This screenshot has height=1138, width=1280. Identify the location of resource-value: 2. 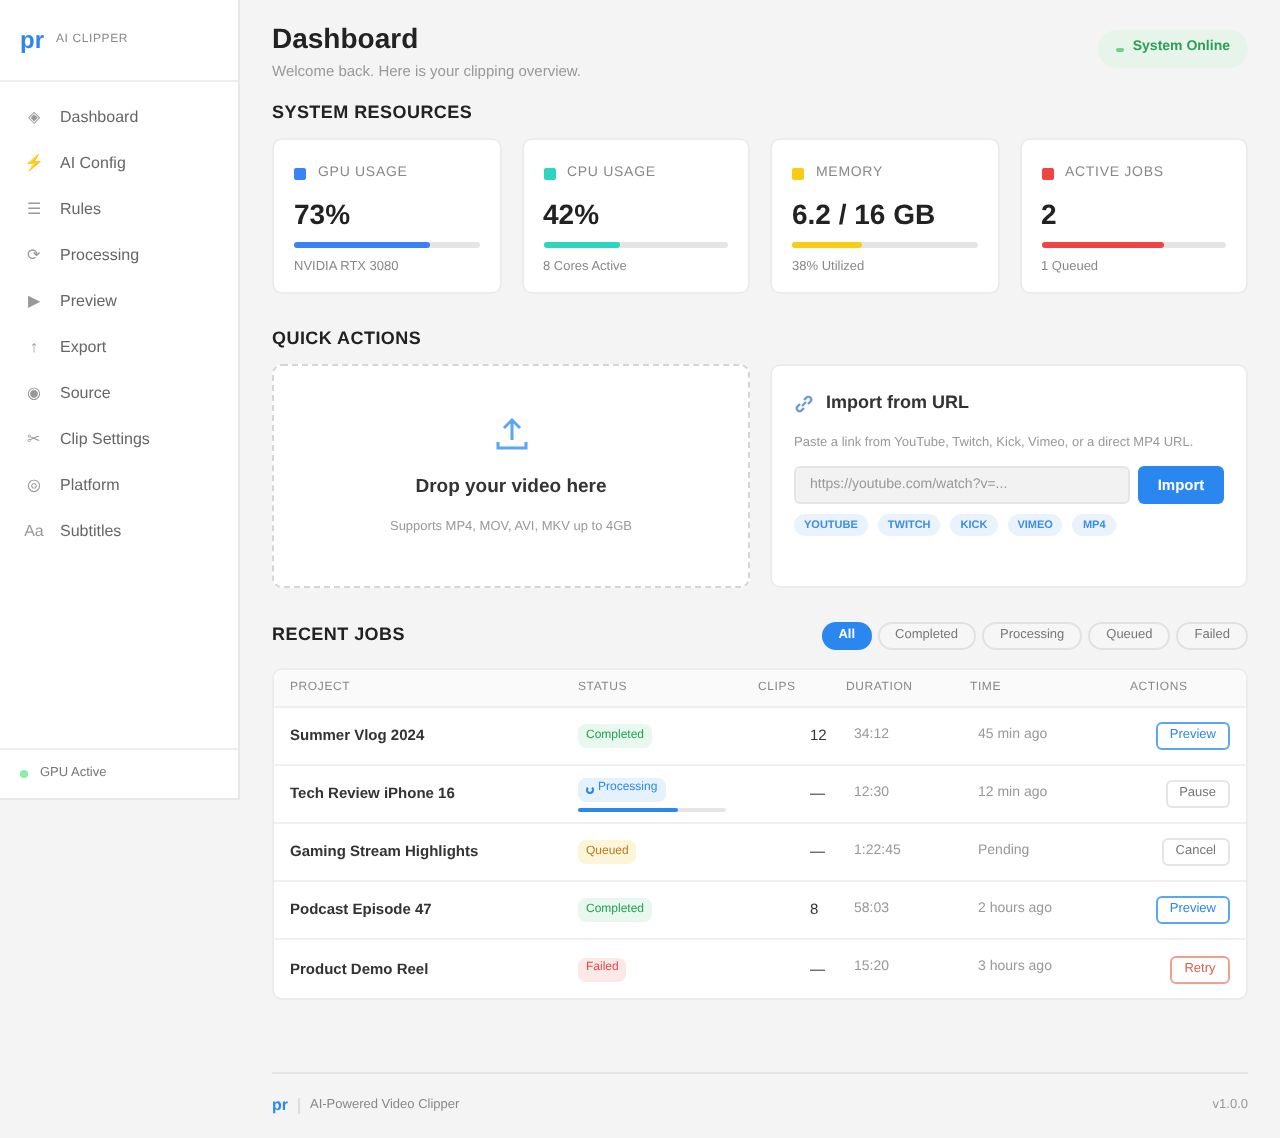
(1050, 214).